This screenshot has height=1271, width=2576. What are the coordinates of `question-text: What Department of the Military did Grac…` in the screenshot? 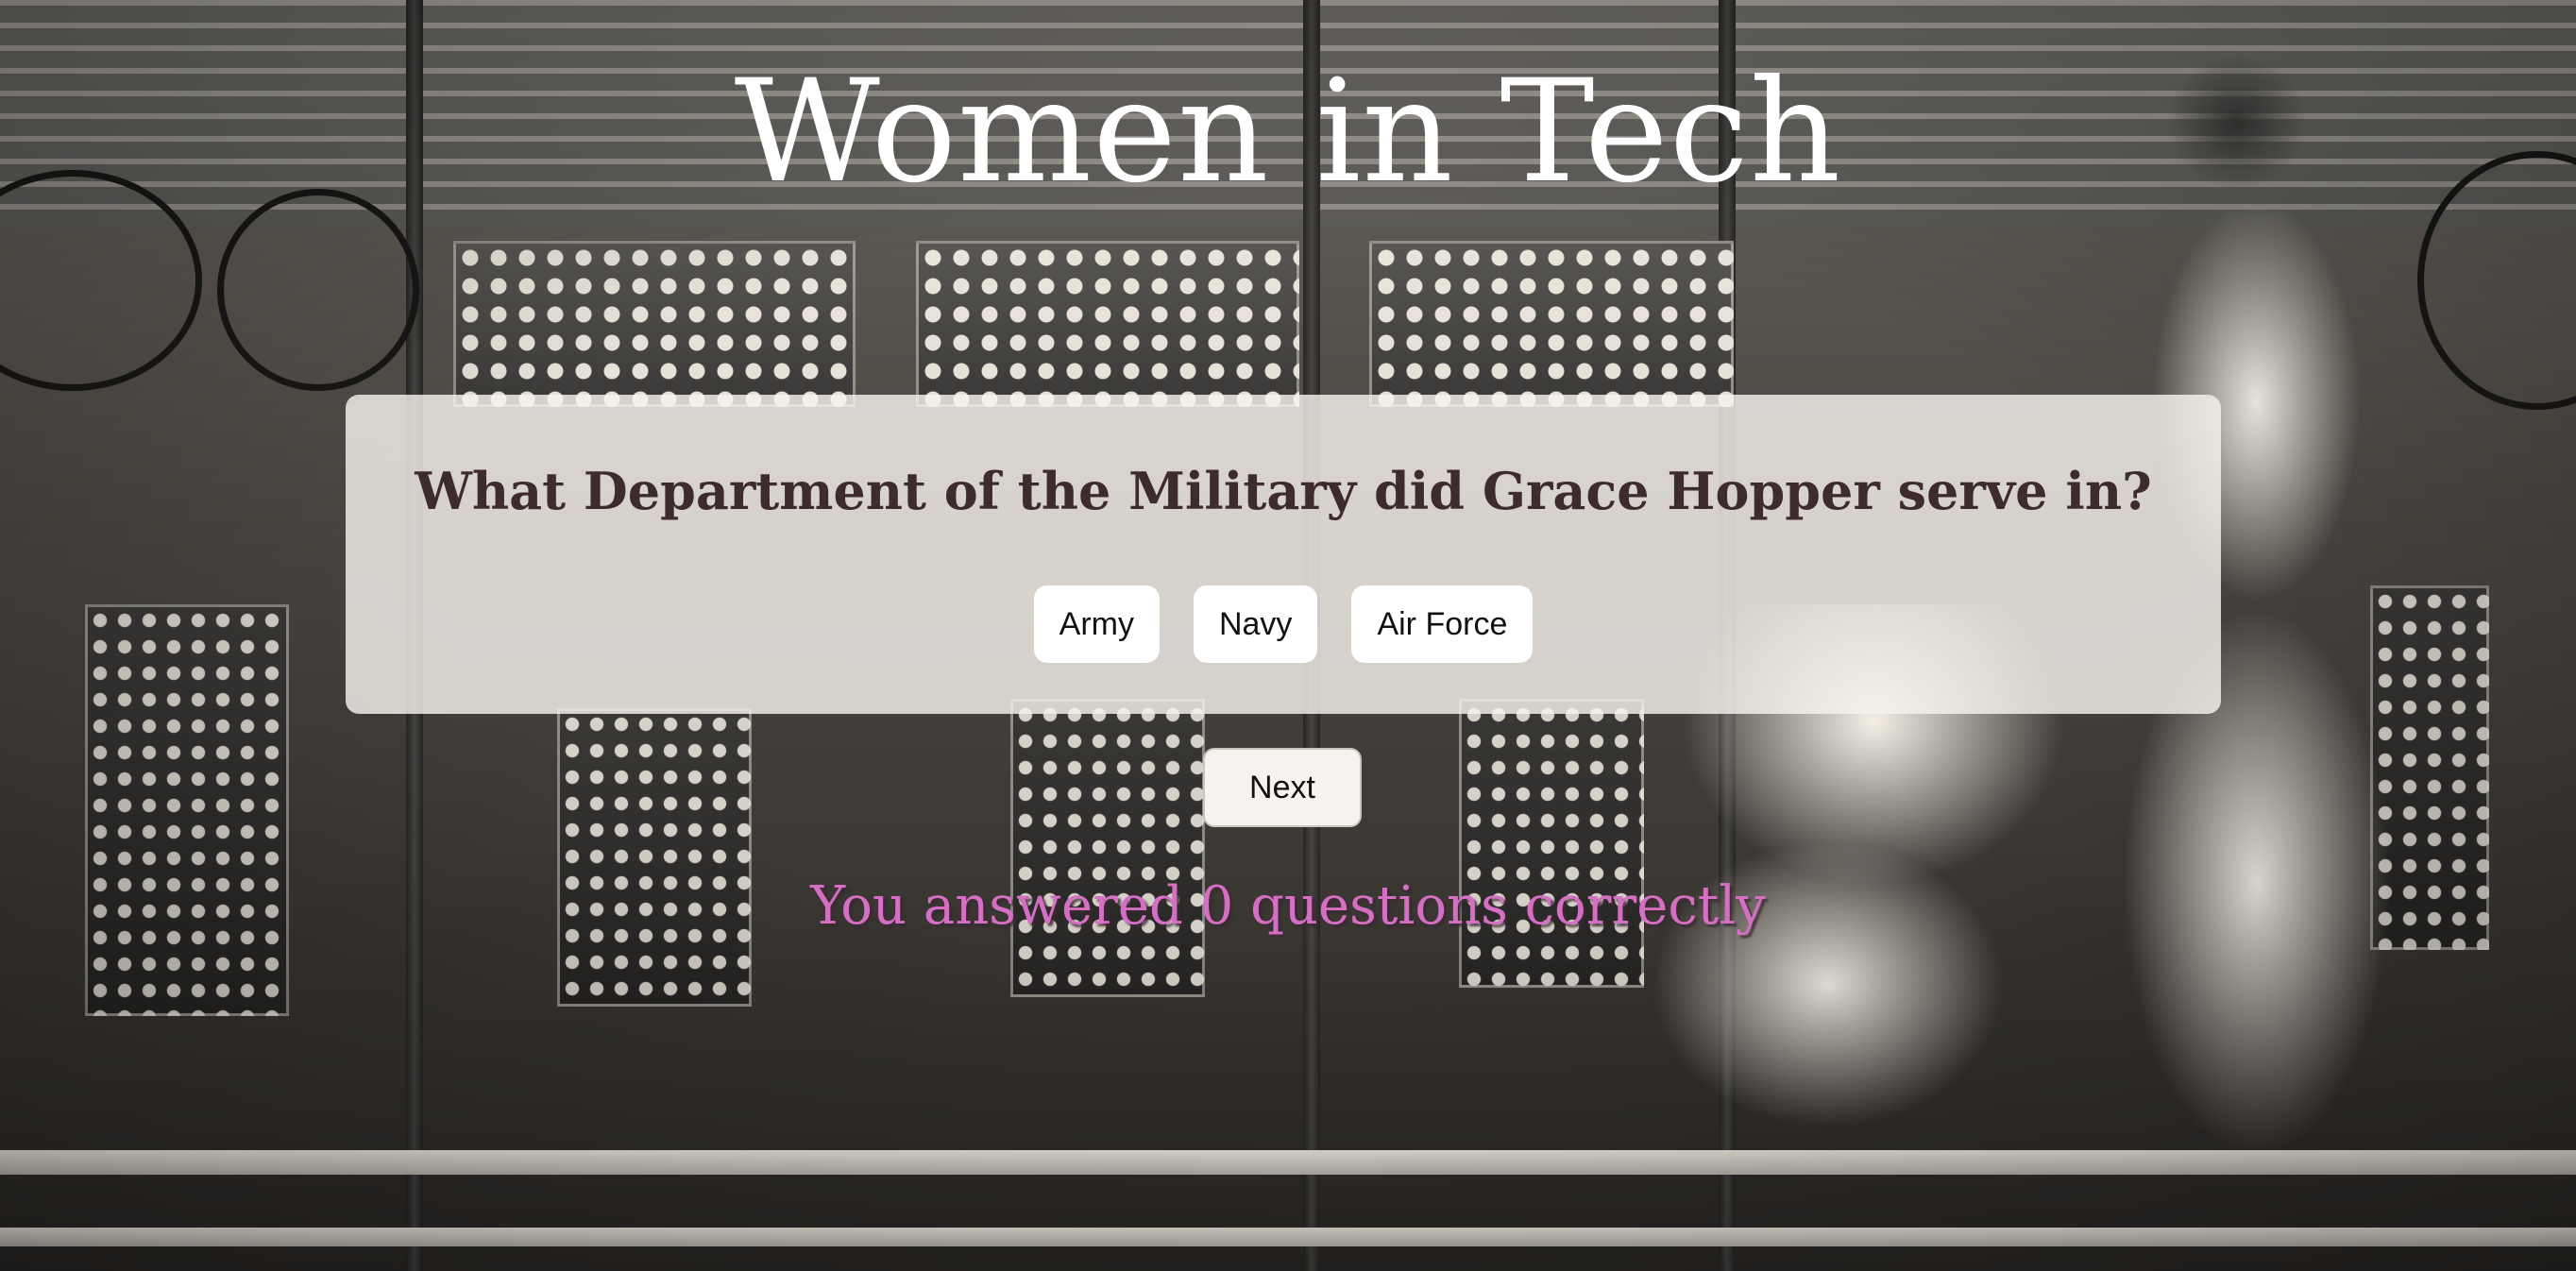 It's located at (1283, 491).